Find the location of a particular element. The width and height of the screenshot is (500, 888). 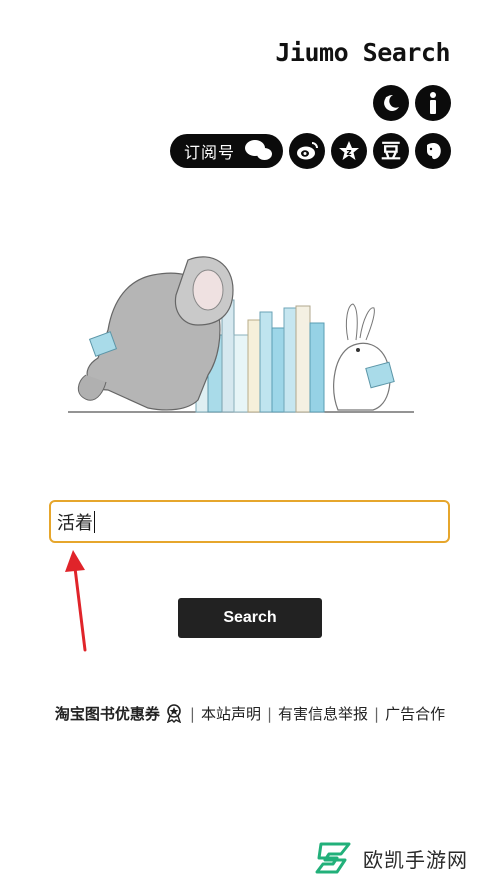

social-icon-row: 订阅号 z 豆 is located at coordinates (310, 151).